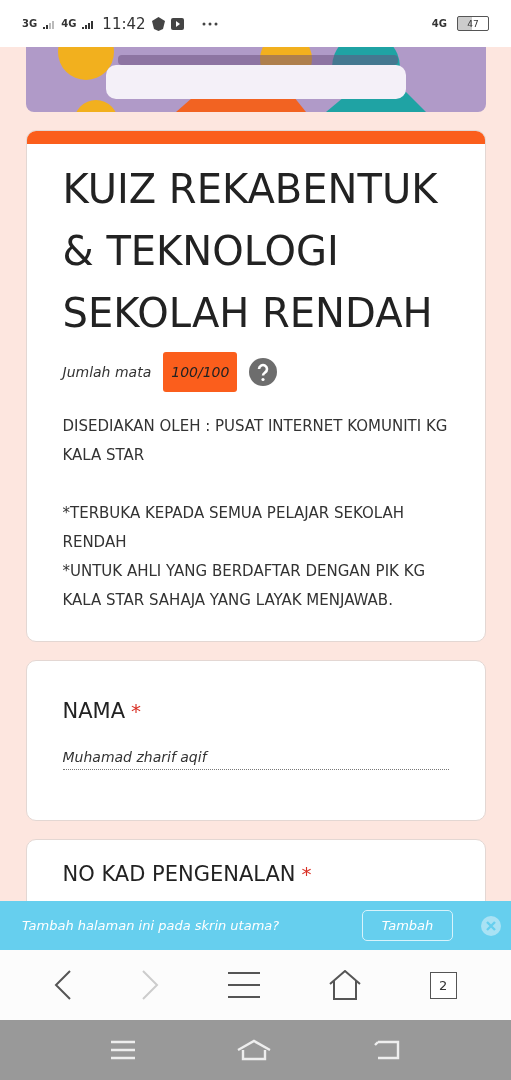  I want to click on shield-icon, so click(158, 23).